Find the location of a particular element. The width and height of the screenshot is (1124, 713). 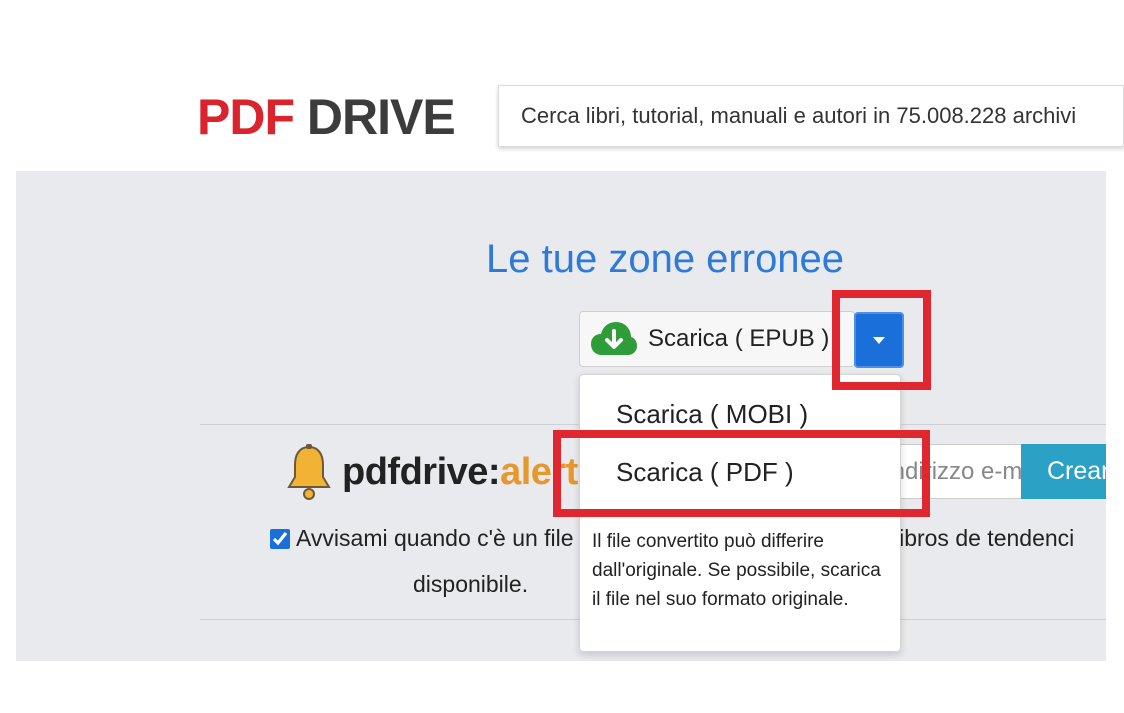

search-box is located at coordinates (811, 116).